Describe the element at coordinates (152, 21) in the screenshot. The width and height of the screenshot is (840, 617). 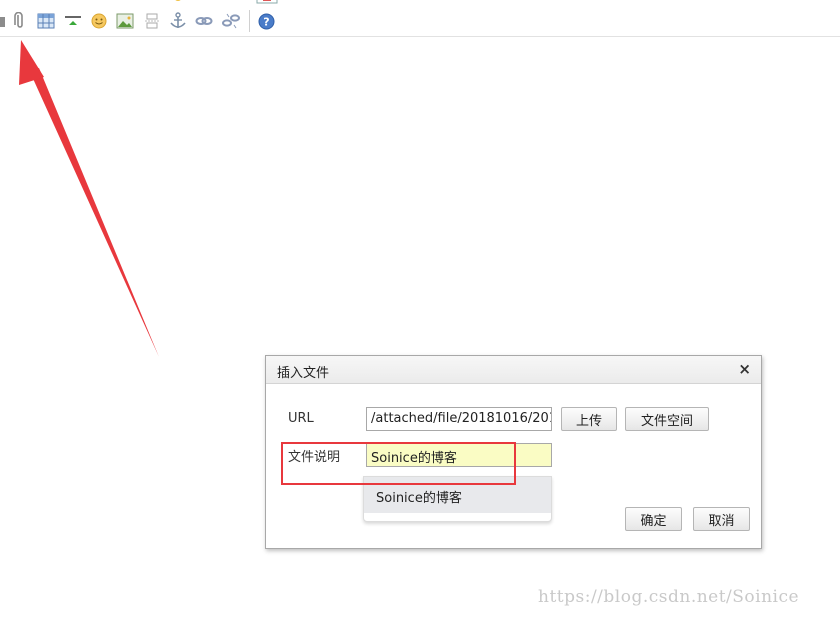
I see `page-break-icon` at that location.